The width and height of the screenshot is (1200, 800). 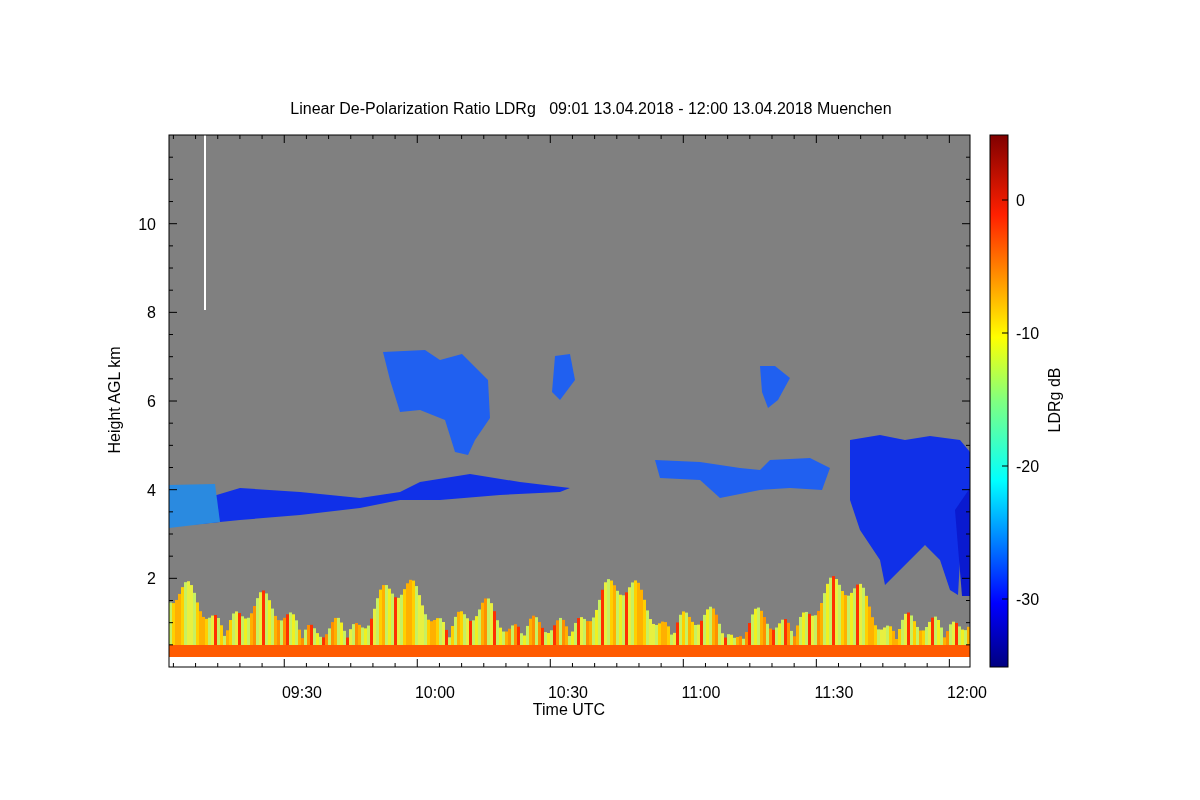 I want to click on colorbar-tick-label: 0, so click(x=1020, y=200).